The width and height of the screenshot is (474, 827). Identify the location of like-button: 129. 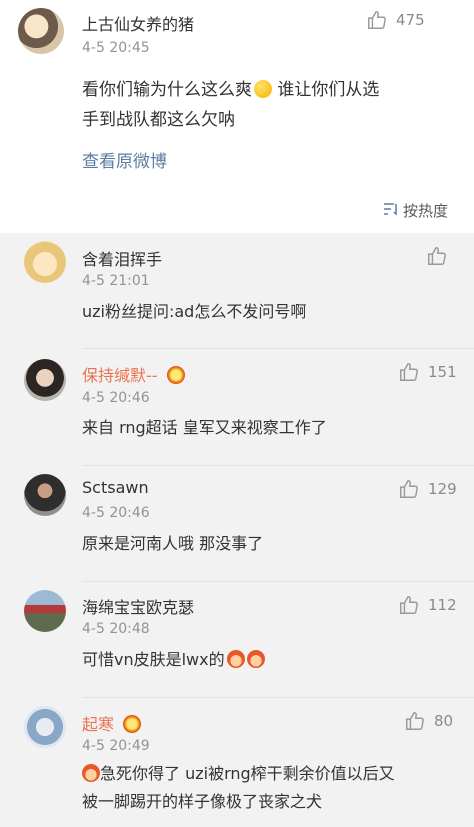
(427, 489).